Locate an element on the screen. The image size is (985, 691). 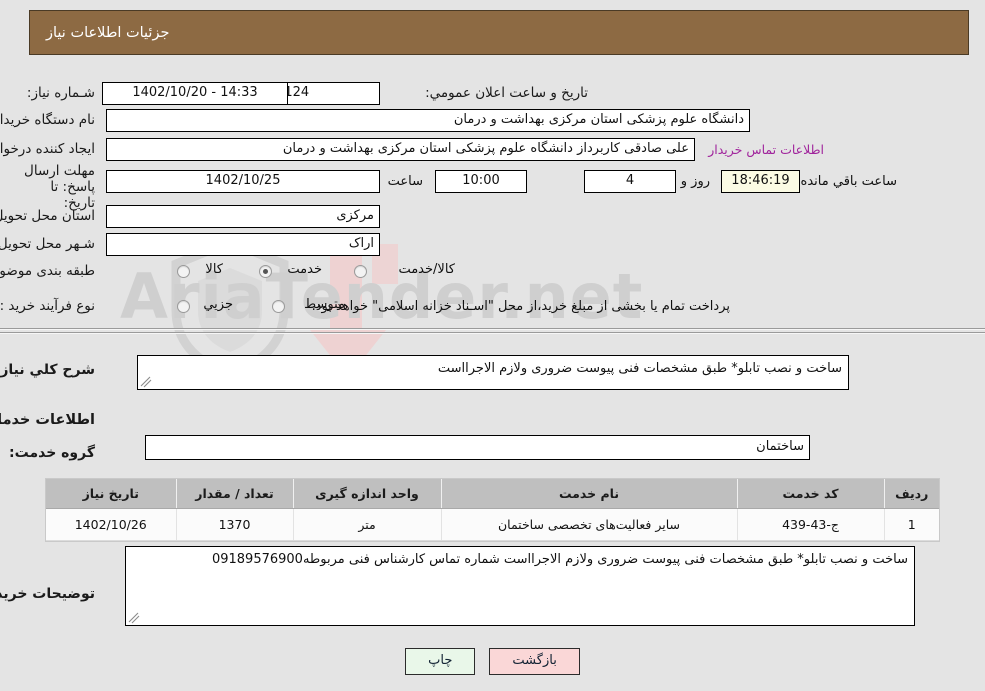
th-quantity: تعداد / مقدار is located at coordinates (234, 494).